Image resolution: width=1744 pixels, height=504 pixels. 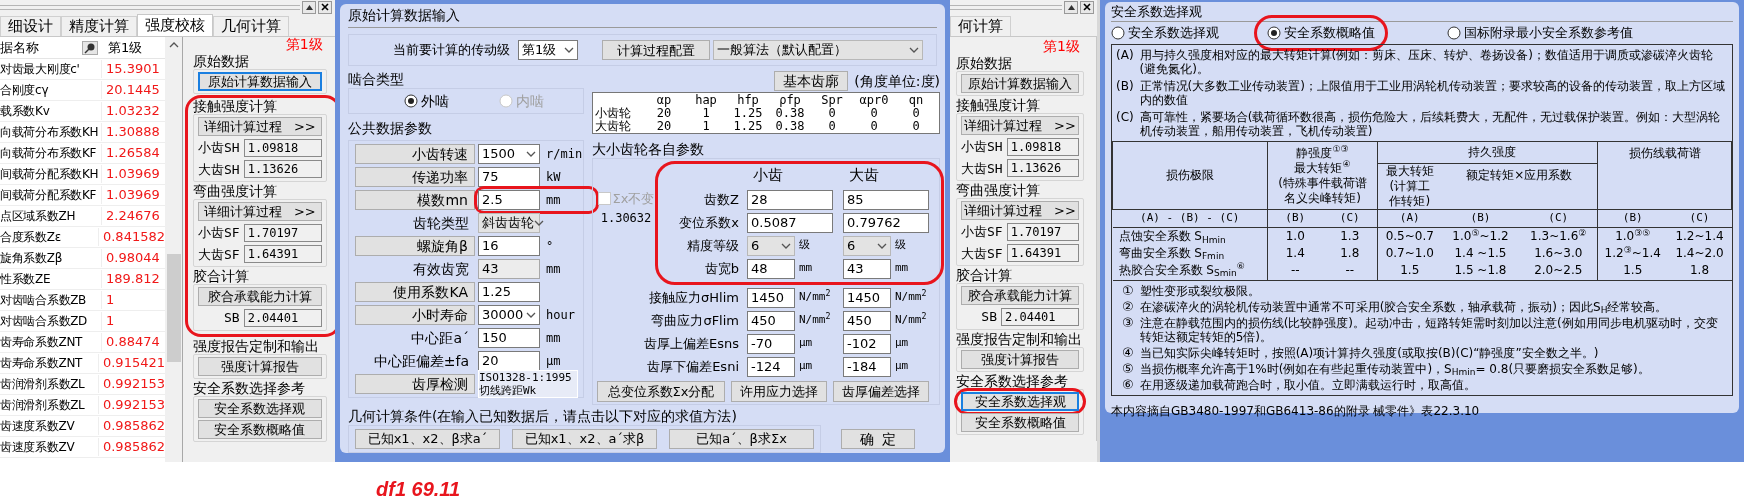 I want to click on column-header: Spr, so click(x=832, y=100).